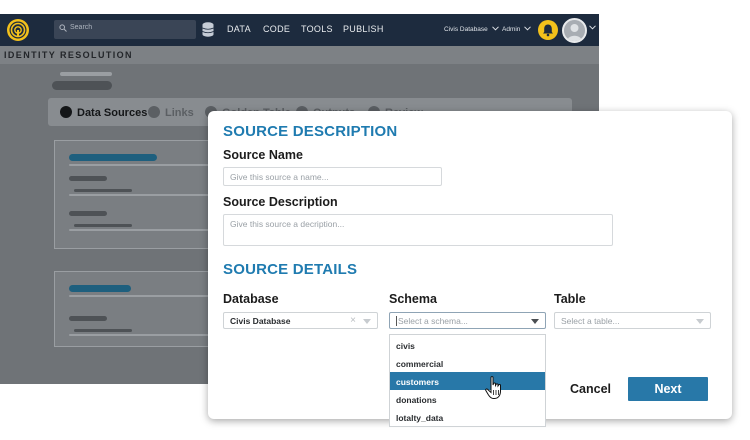 The width and height of the screenshot is (750, 440). What do you see at coordinates (413, 299) in the screenshot?
I see `schema-label: Schema` at bounding box center [413, 299].